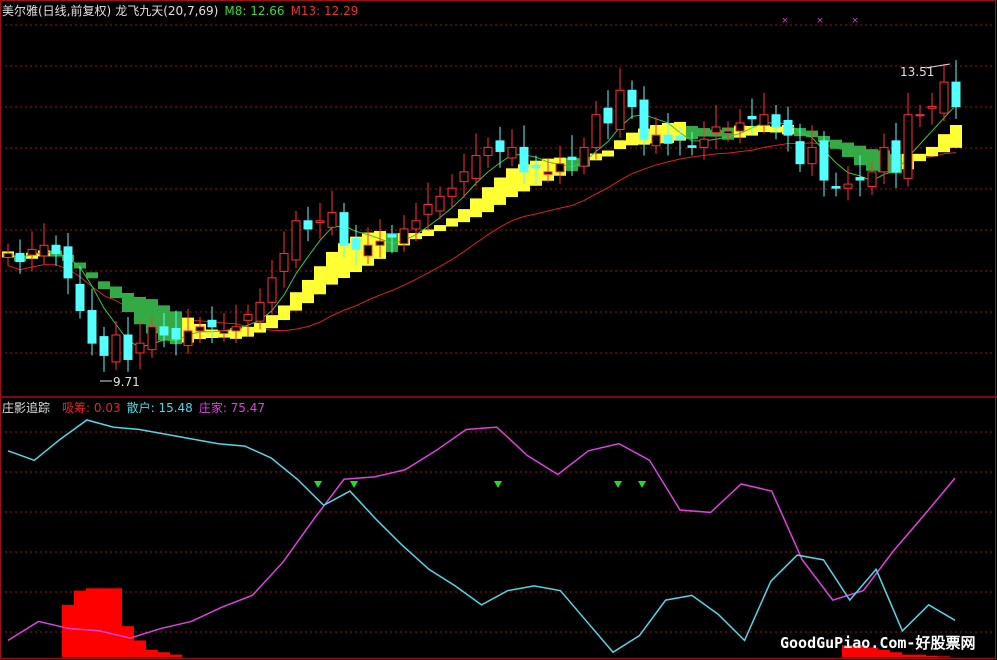 The height and width of the screenshot is (660, 997). Describe the element at coordinates (878, 643) in the screenshot. I see `watermark: GoodGuPiao.Com-好股票网` at that location.